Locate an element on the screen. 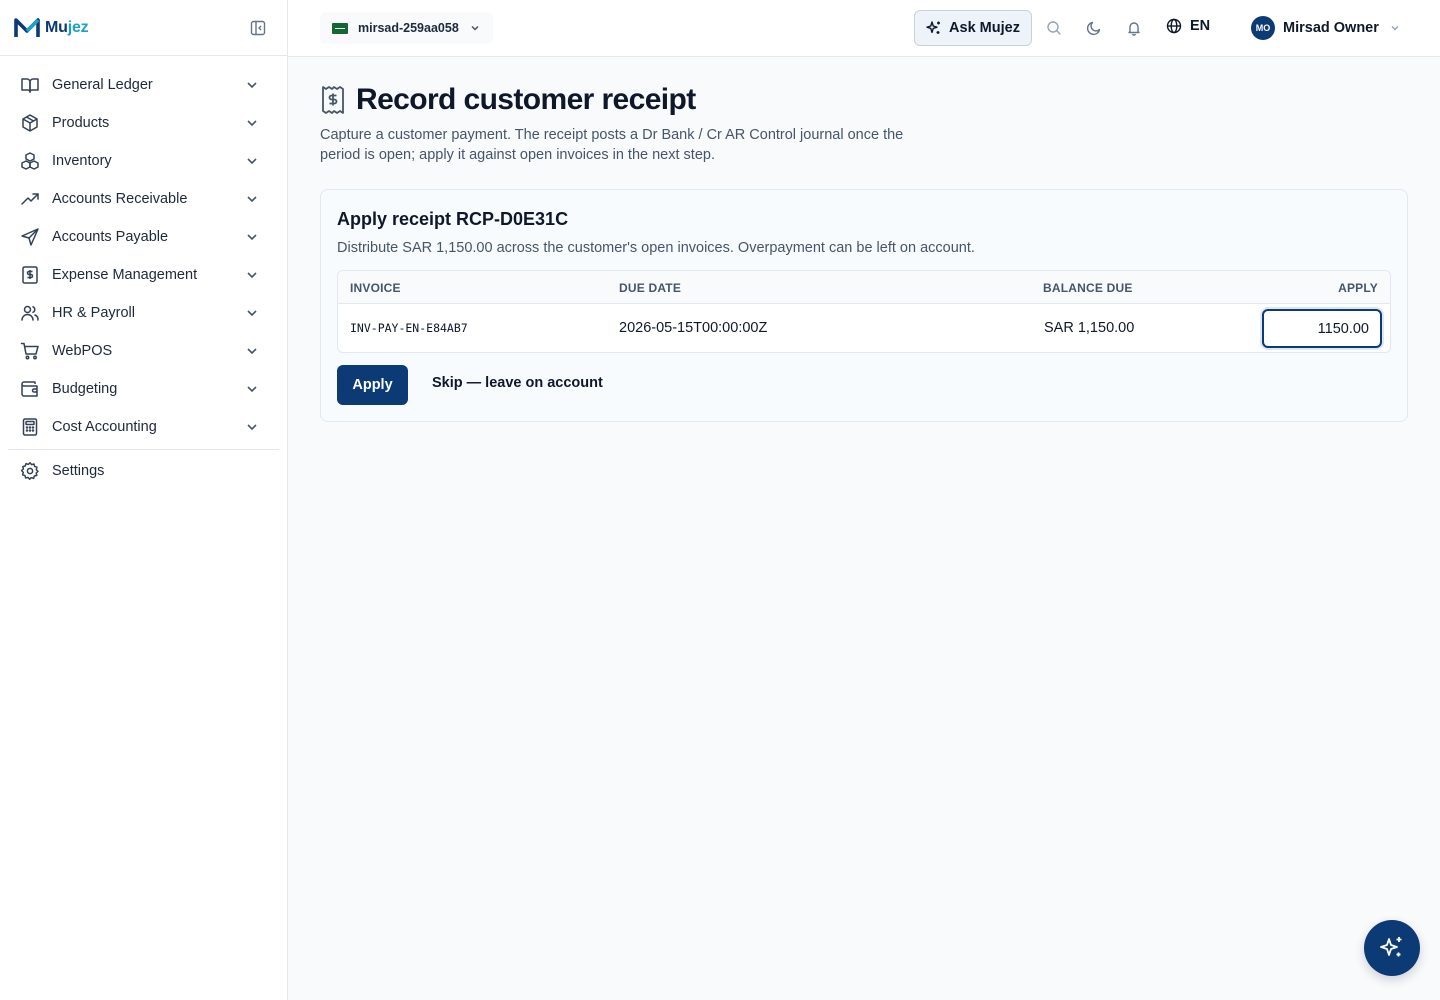 This screenshot has width=1440, height=1000. globe-icon is located at coordinates (1174, 26).